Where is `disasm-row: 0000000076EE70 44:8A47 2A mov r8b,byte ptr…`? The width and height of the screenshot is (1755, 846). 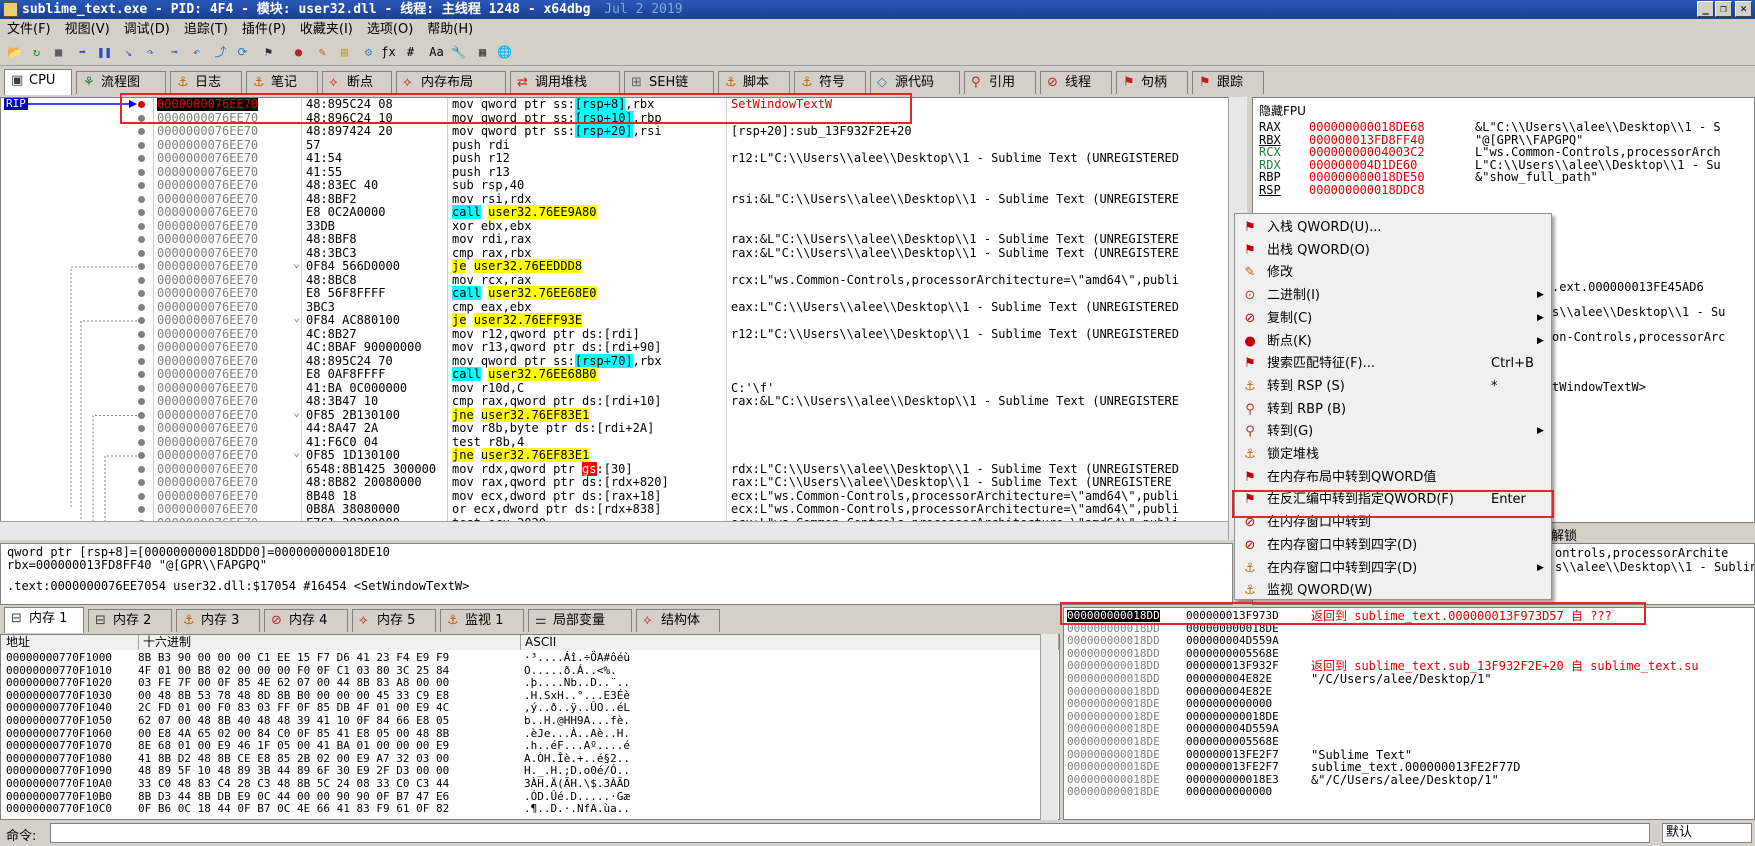 disasm-row: 0000000076EE70 44:8A47 2A mov r8b,byte ptr… is located at coordinates (611, 428).